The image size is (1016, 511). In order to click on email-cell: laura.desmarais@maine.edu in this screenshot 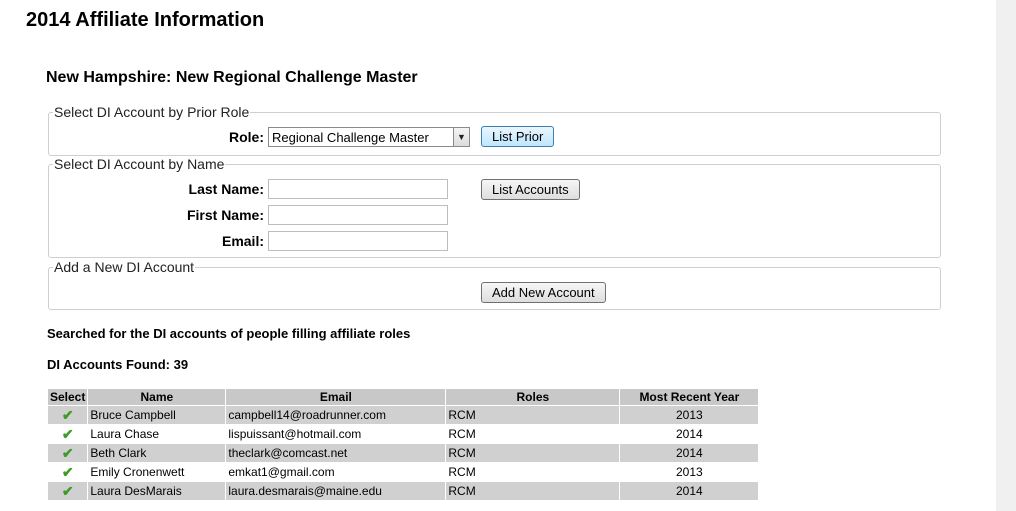, I will do `click(336, 491)`.